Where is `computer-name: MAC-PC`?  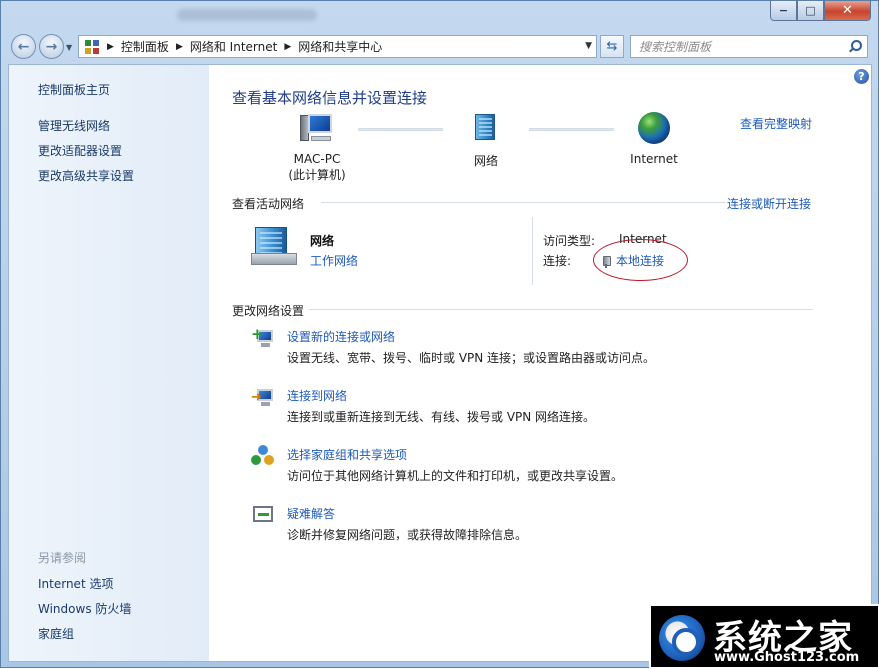
computer-name: MAC-PC is located at coordinates (317, 159).